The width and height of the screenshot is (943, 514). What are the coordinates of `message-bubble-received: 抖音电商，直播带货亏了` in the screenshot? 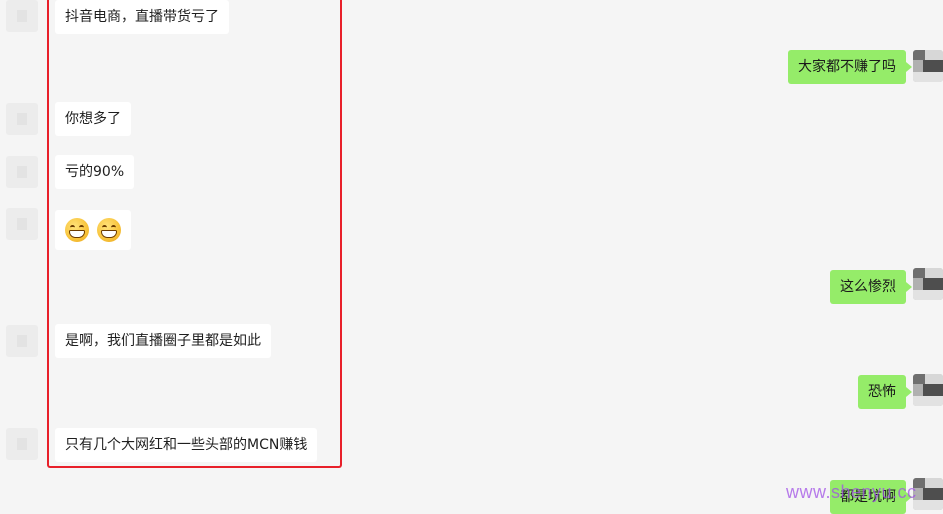 It's located at (142, 17).